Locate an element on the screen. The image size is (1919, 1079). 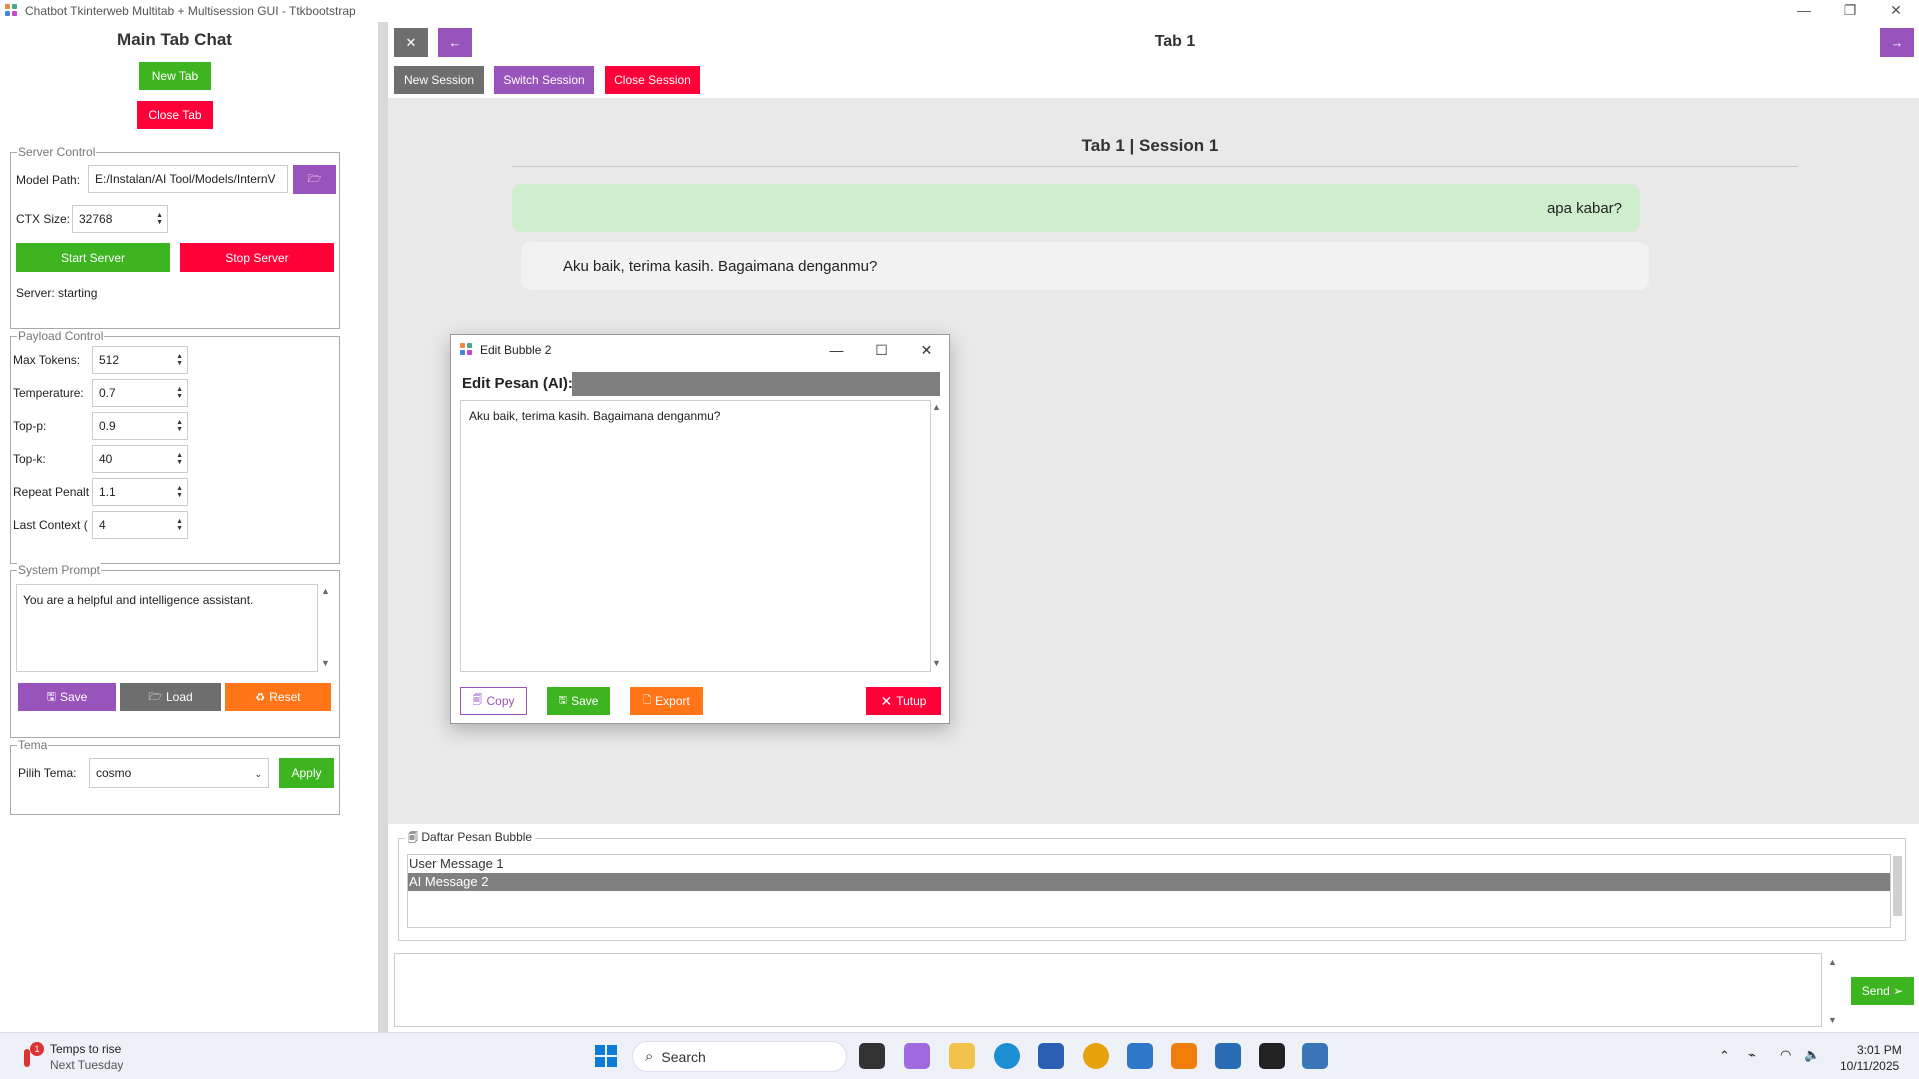
edit-label: Edit Pesan (AI): is located at coordinates (517, 383).